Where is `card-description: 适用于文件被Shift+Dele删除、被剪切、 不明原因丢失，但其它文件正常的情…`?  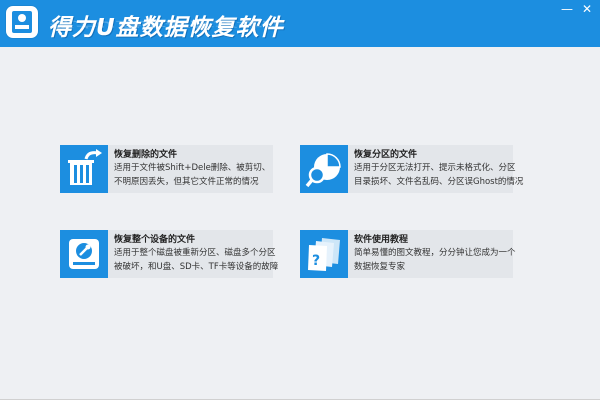
card-description: 适用于文件被Shift+Dele删除、被剪切、 不明原因丢失，但其它文件正常的情… is located at coordinates (192, 175).